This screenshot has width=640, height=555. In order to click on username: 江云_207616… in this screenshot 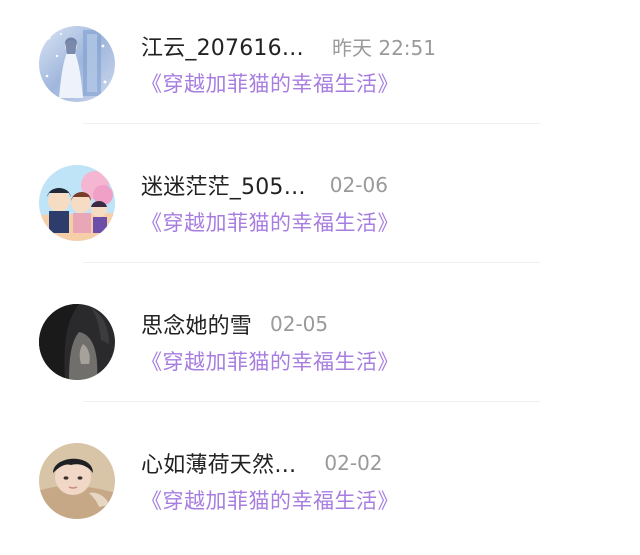, I will do `click(222, 46)`.